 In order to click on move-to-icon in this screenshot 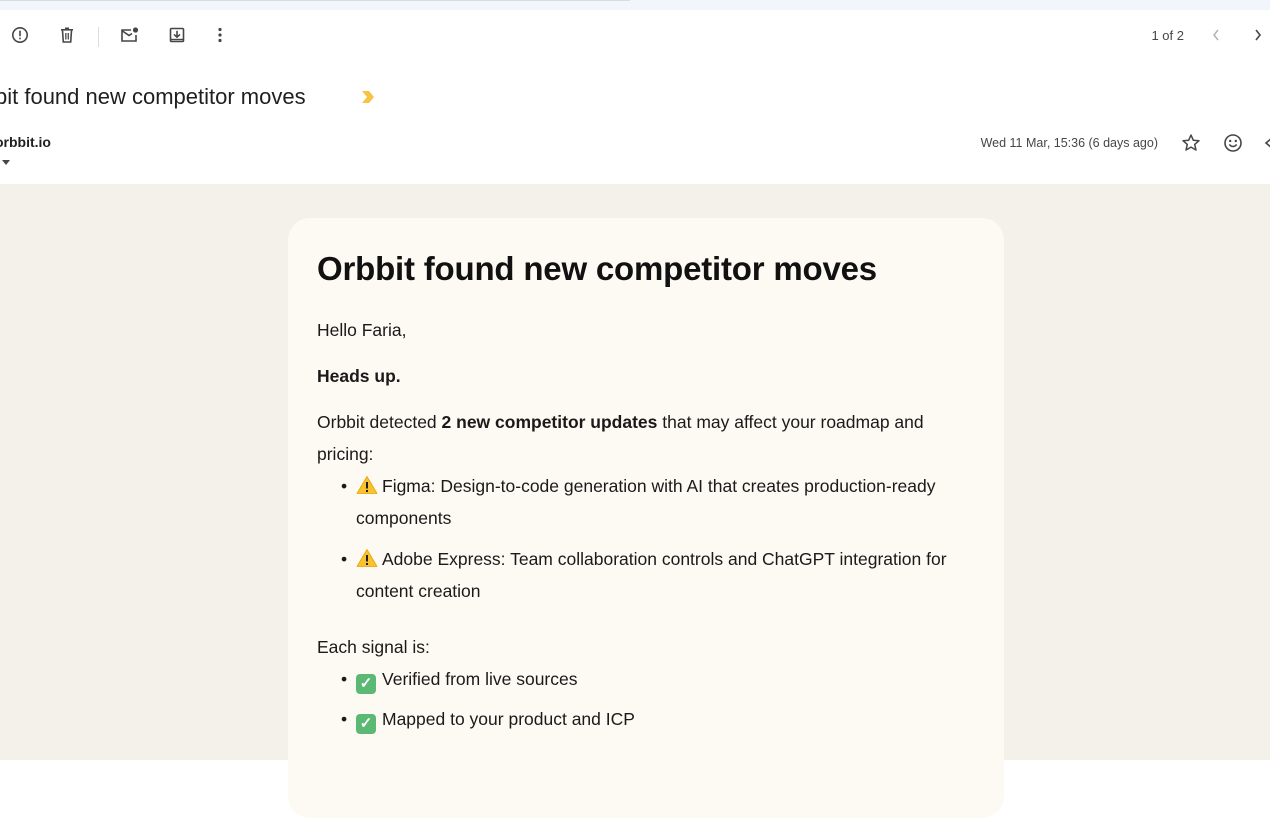, I will do `click(177, 35)`.